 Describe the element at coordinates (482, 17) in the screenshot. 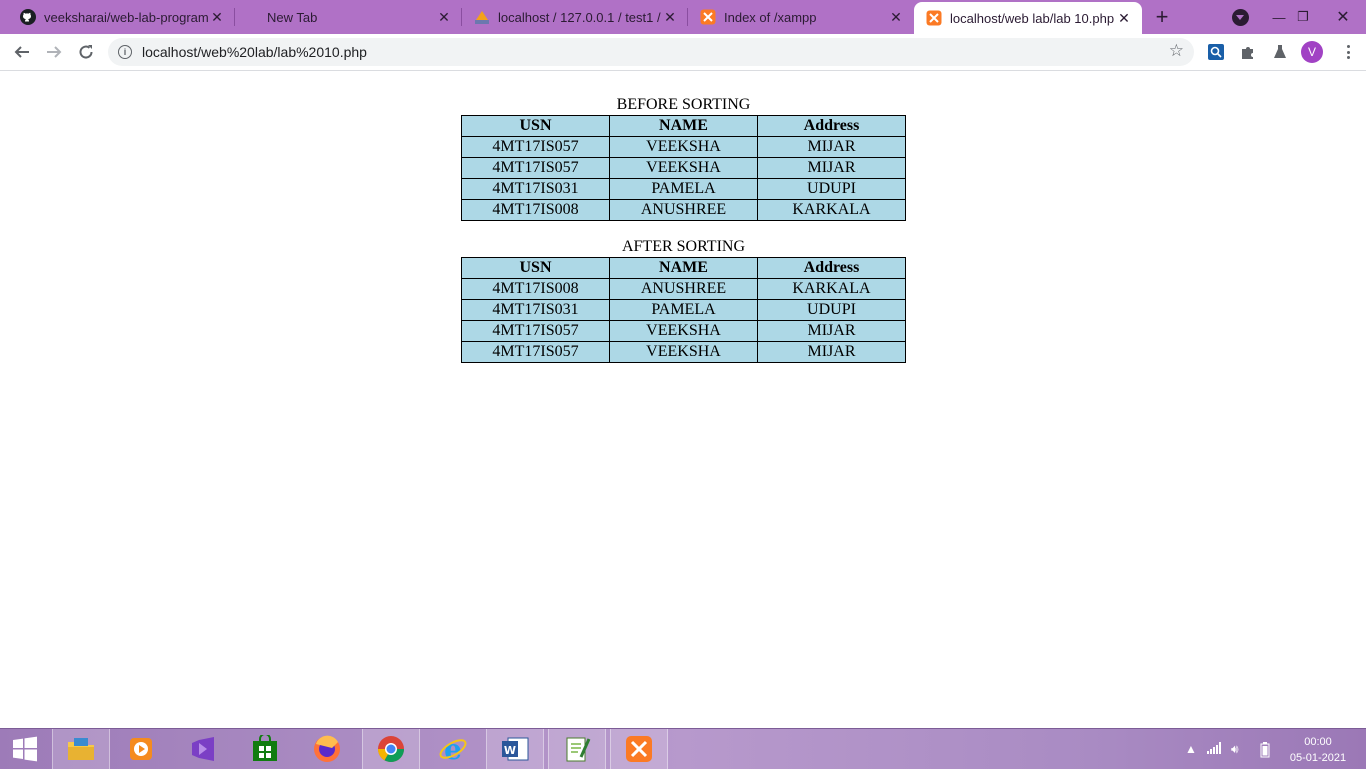

I see `phpmyadmin-icon` at that location.